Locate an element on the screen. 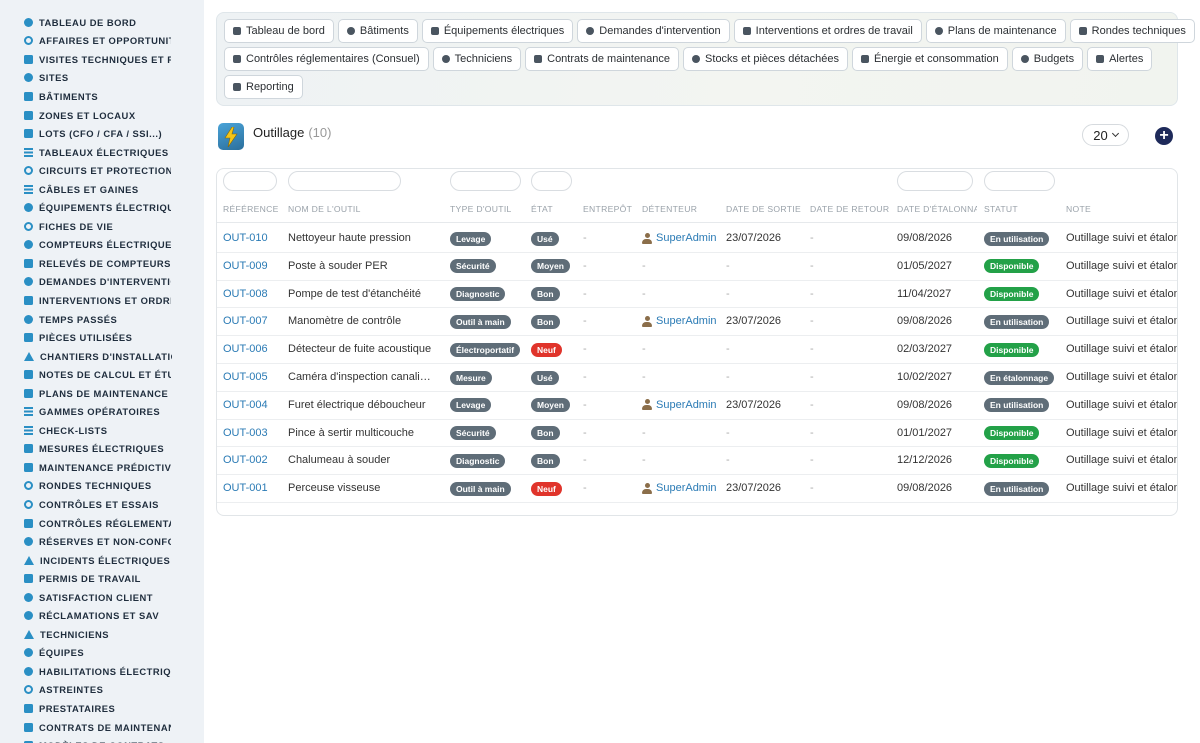 The width and height of the screenshot is (1200, 743). sidebar-item: TABLEAU DE BORD is located at coordinates (102, 22).